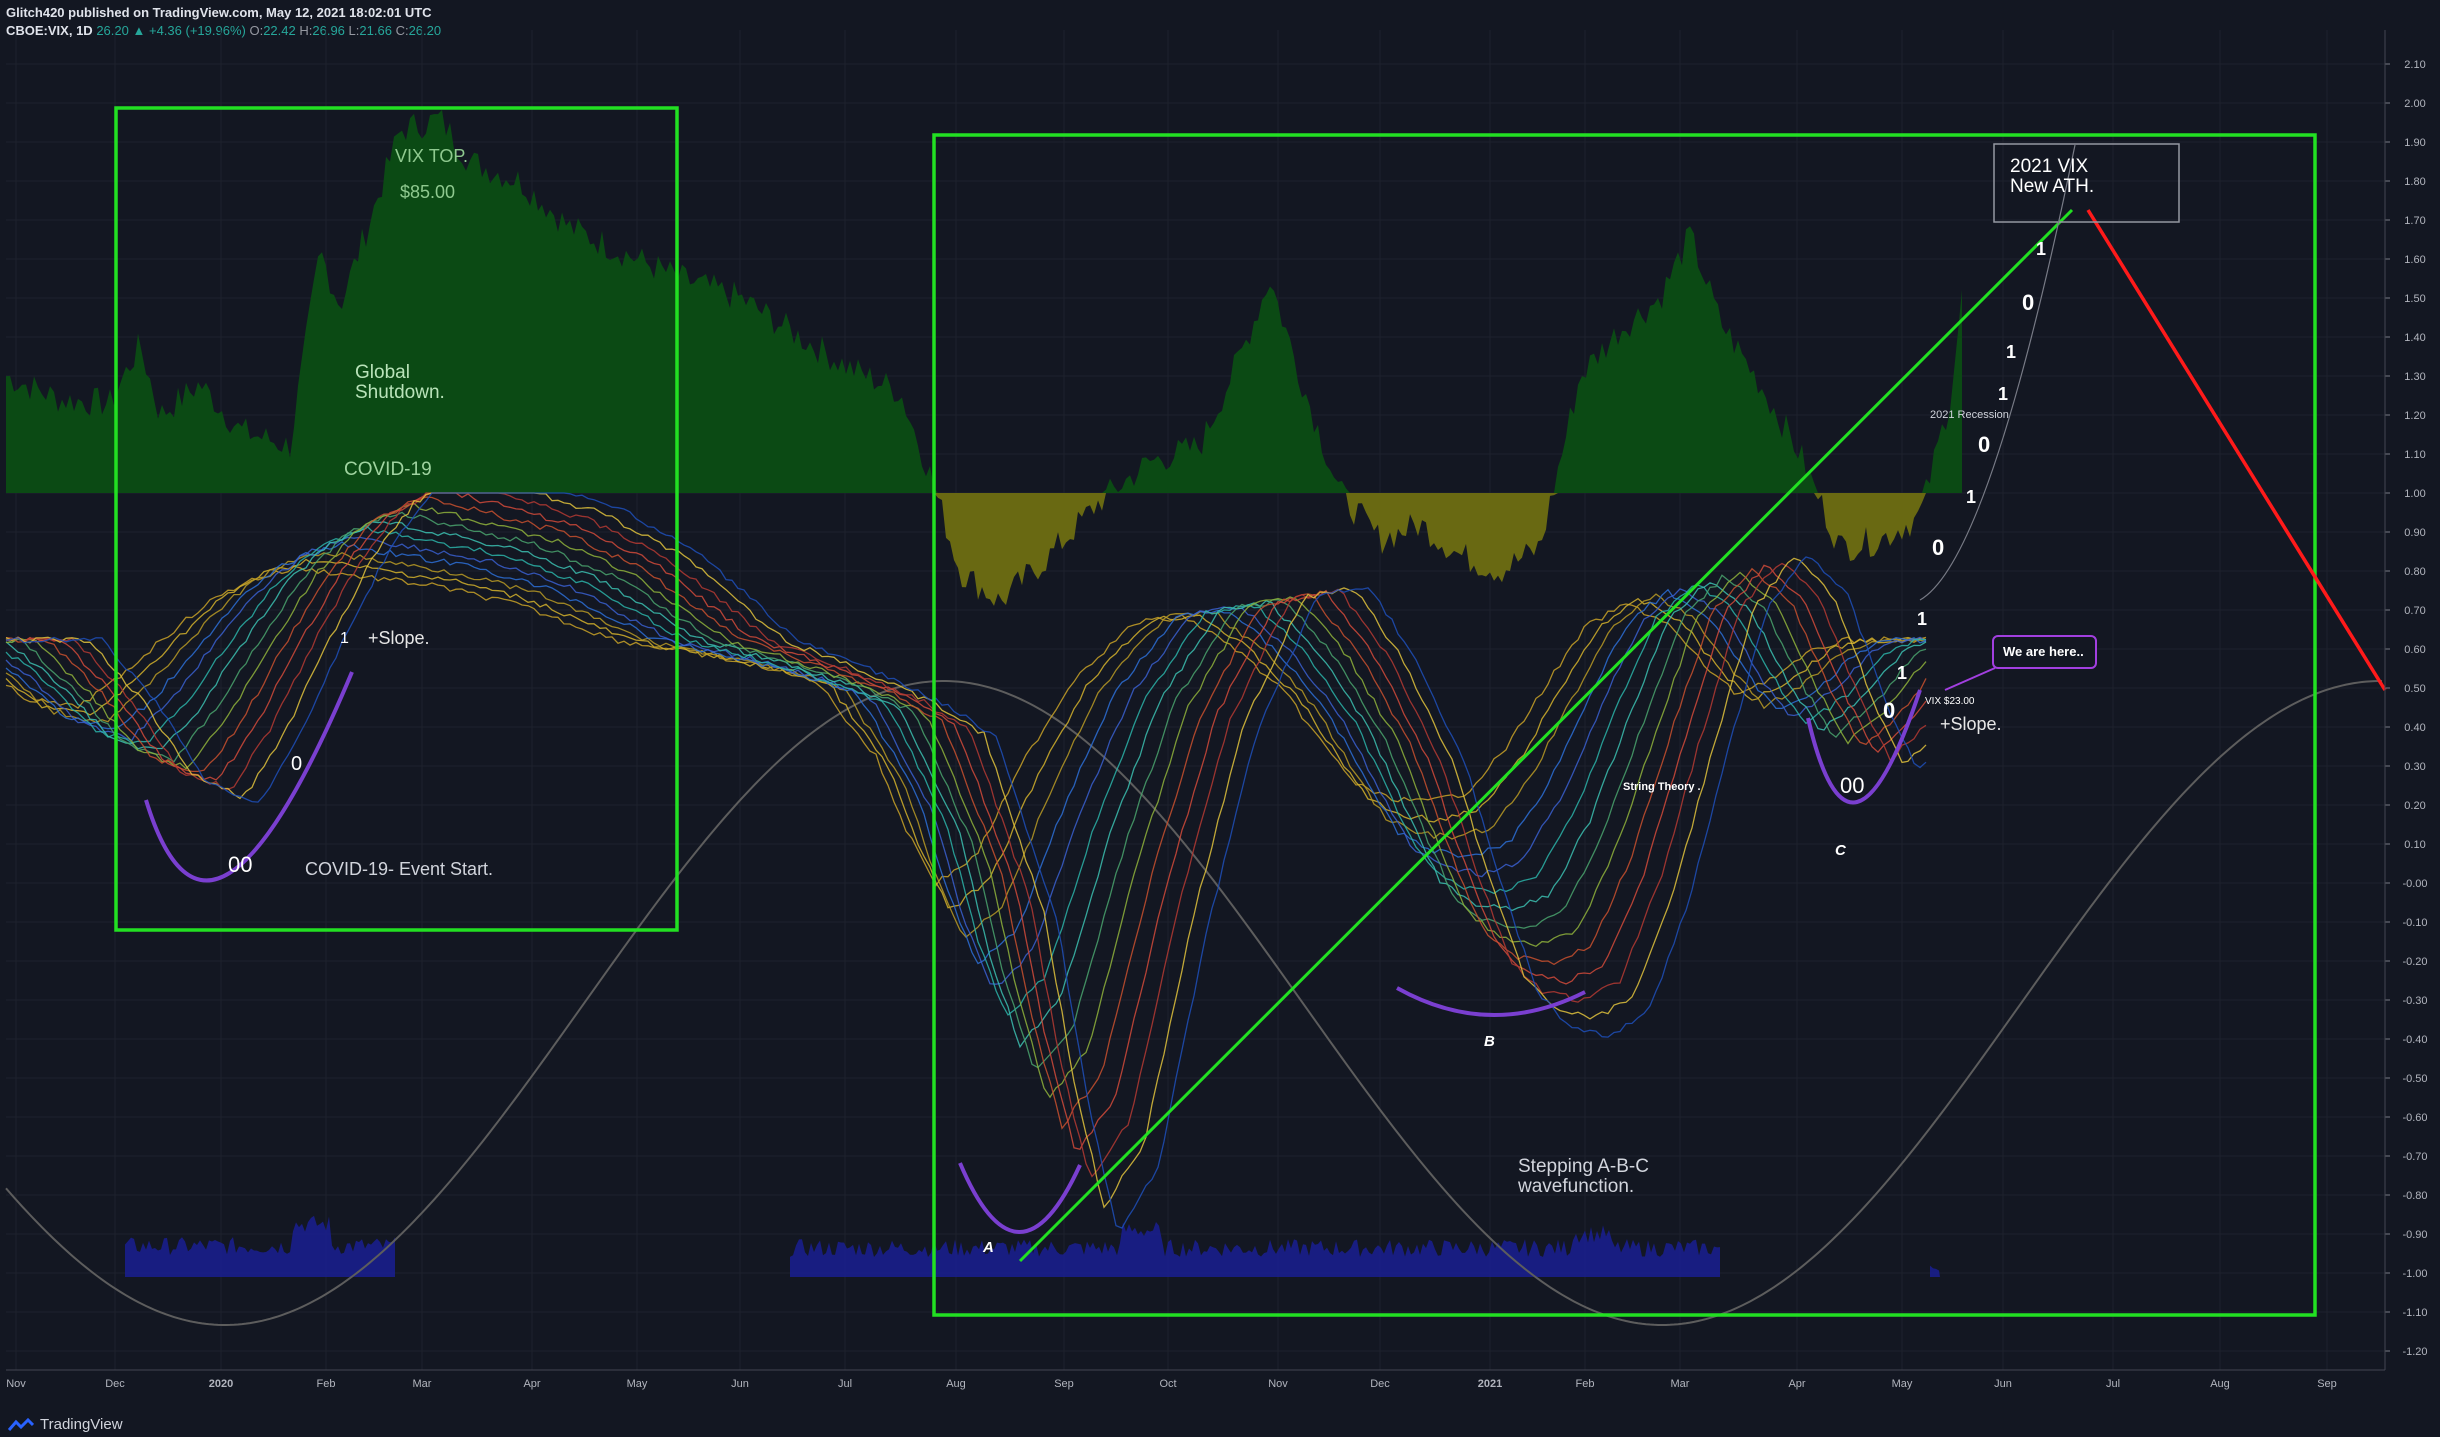 This screenshot has width=2440, height=1437. What do you see at coordinates (2414, 377) in the screenshot?
I see `y-tick-label: 1.30` at bounding box center [2414, 377].